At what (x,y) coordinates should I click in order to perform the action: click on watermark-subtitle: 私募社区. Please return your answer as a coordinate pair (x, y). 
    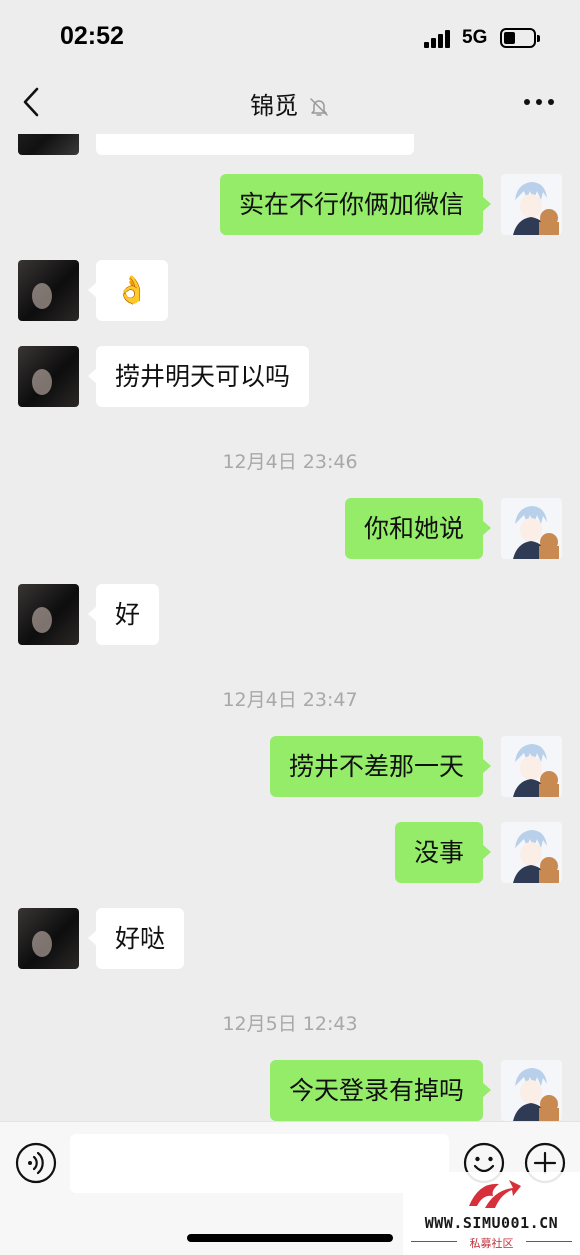
    Looking at the image, I should click on (491, 1243).